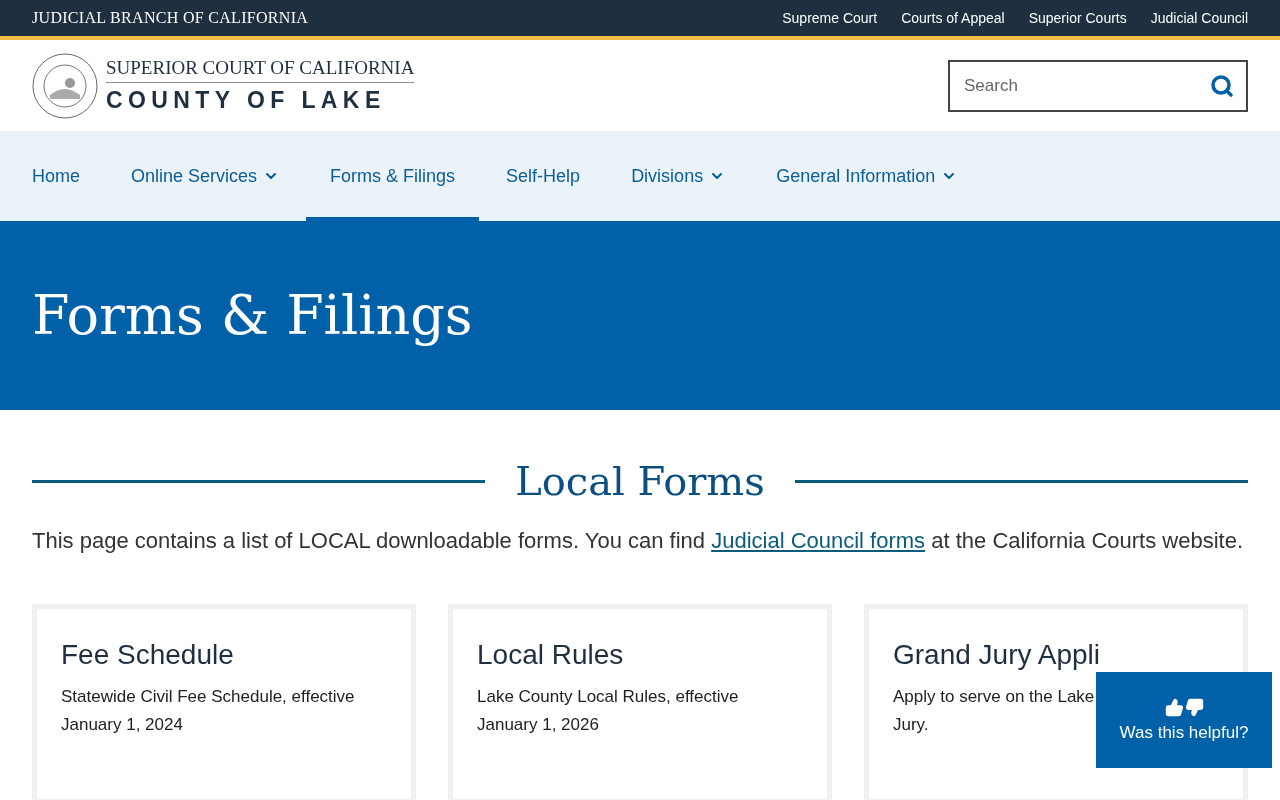 This screenshot has width=1280, height=800. I want to click on card-title: Fee Schedule, so click(148, 655).